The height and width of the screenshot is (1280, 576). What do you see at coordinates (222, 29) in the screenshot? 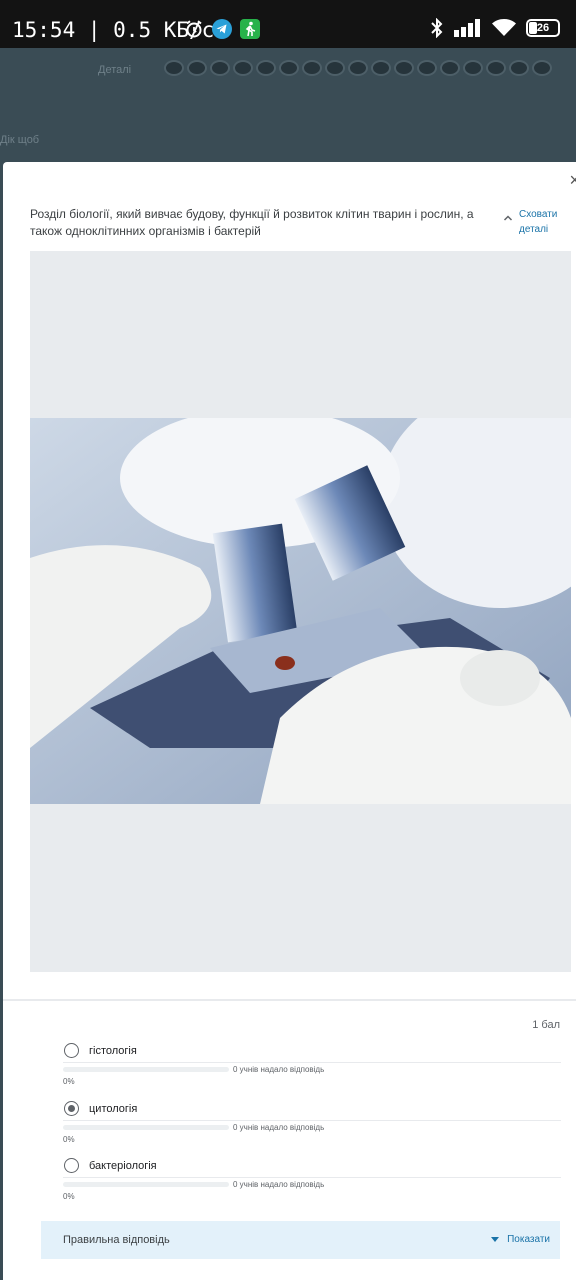
I see `telegram-icon` at bounding box center [222, 29].